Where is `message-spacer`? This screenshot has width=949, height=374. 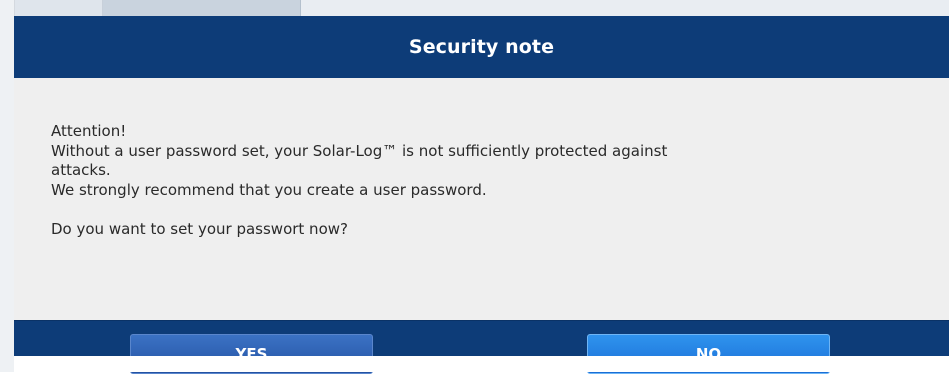
message-spacer is located at coordinates (500, 210).